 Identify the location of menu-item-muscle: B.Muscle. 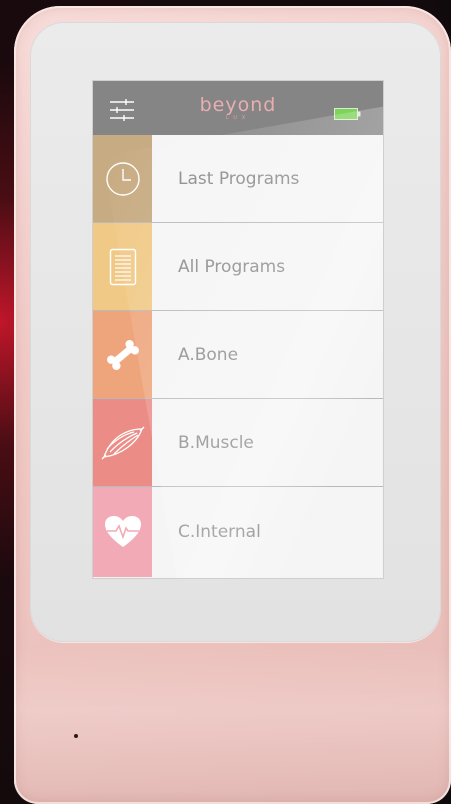
(238, 443).